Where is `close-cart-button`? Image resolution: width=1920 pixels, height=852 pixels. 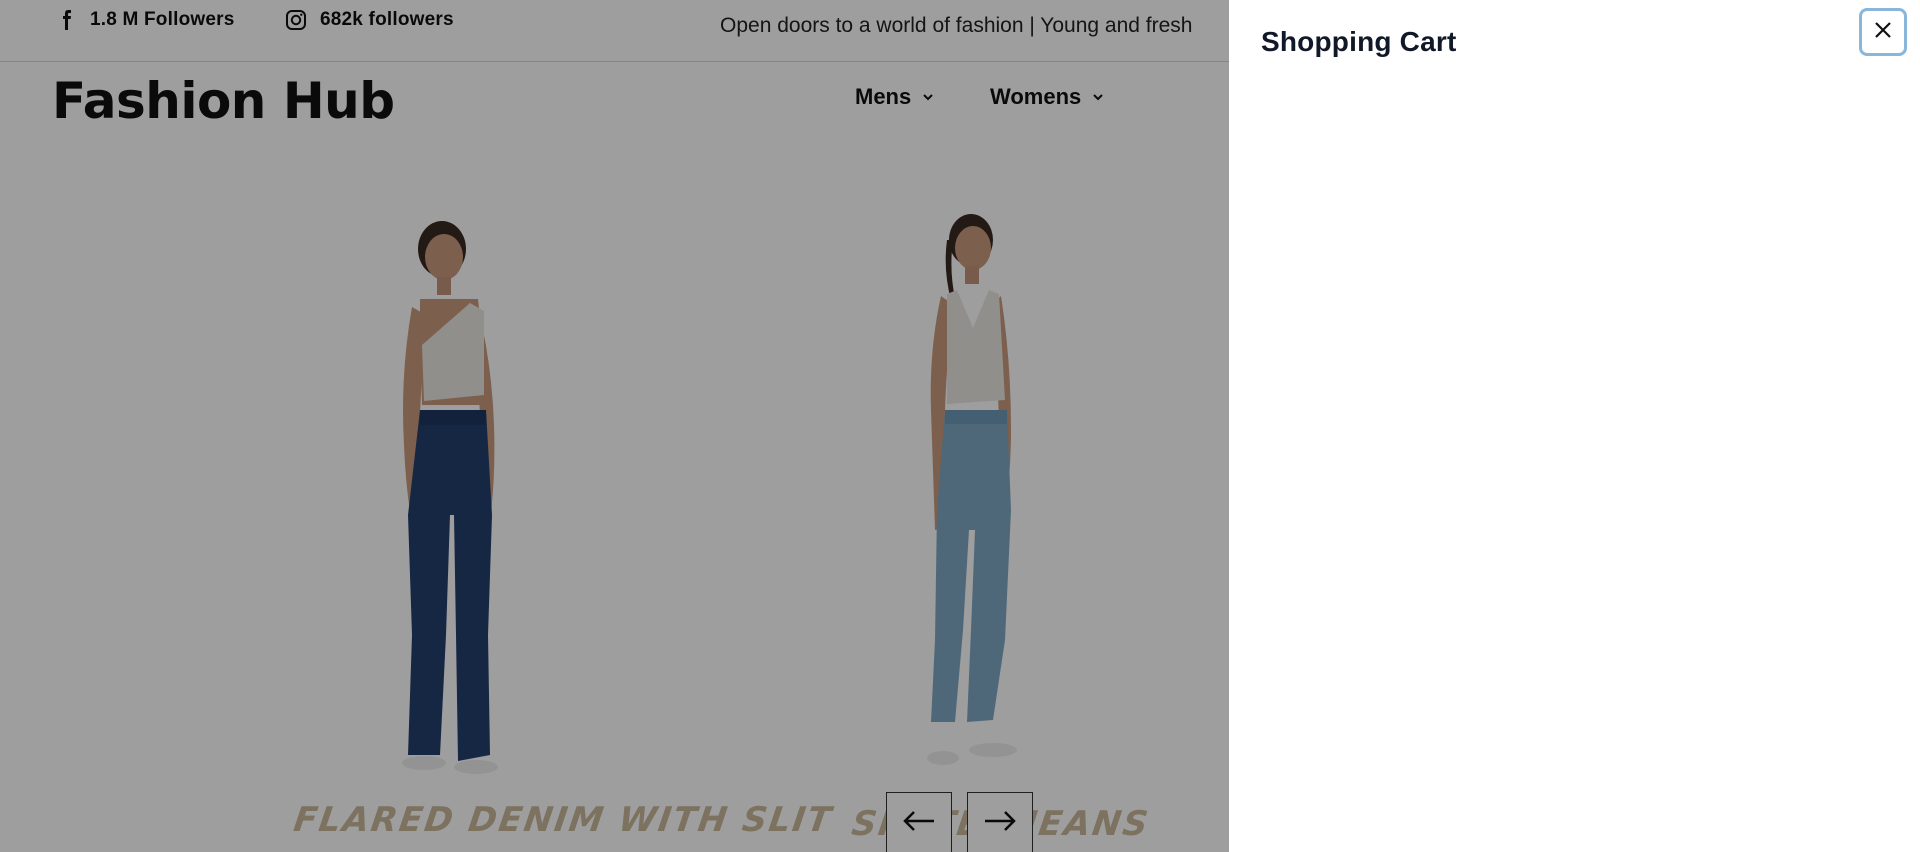 close-cart-button is located at coordinates (1883, 32).